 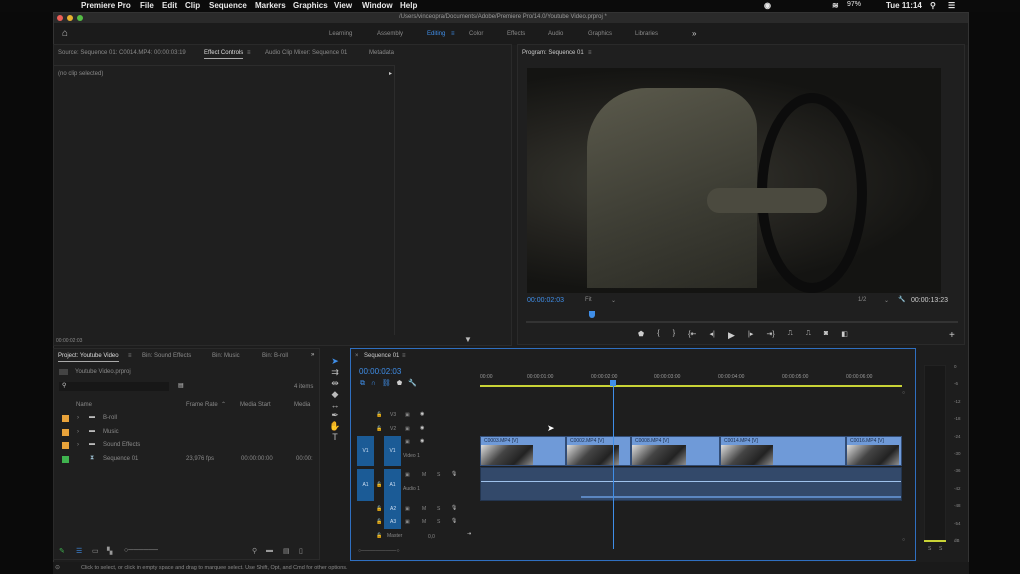 What do you see at coordinates (940, 549) in the screenshot?
I see `solo-right-button: S` at bounding box center [940, 549].